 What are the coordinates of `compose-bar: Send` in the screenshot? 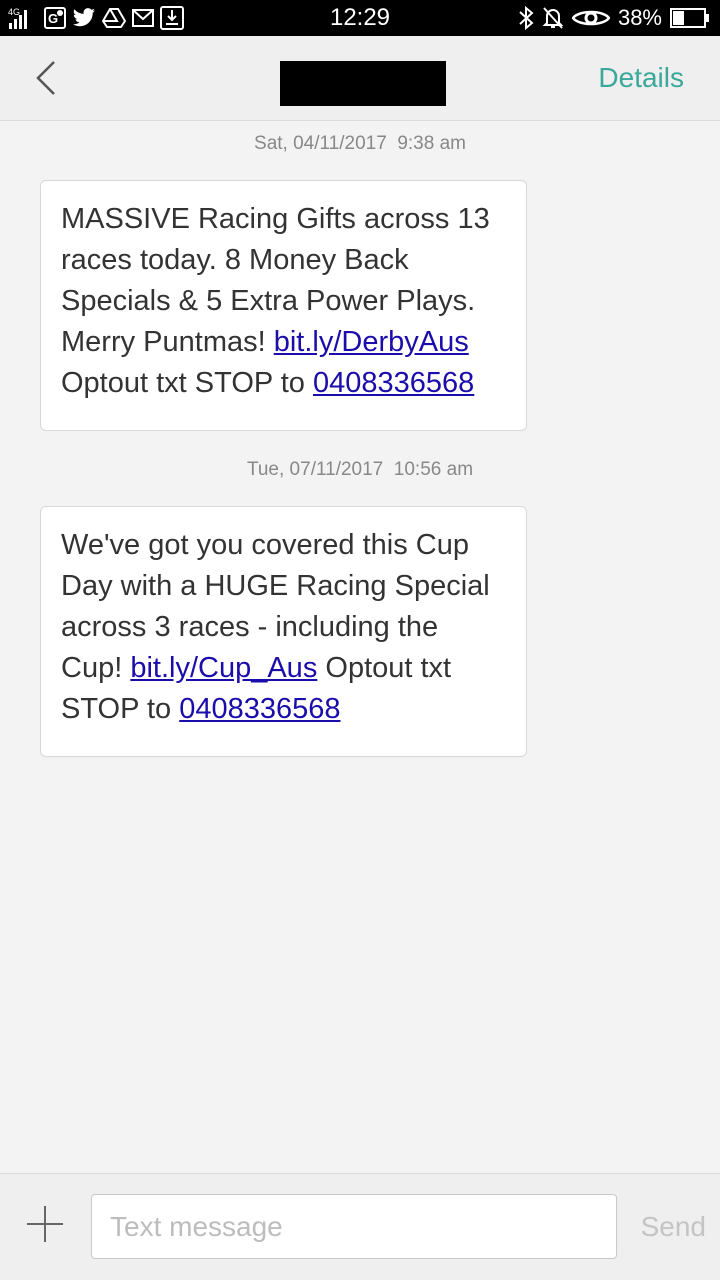 It's located at (360, 1226).